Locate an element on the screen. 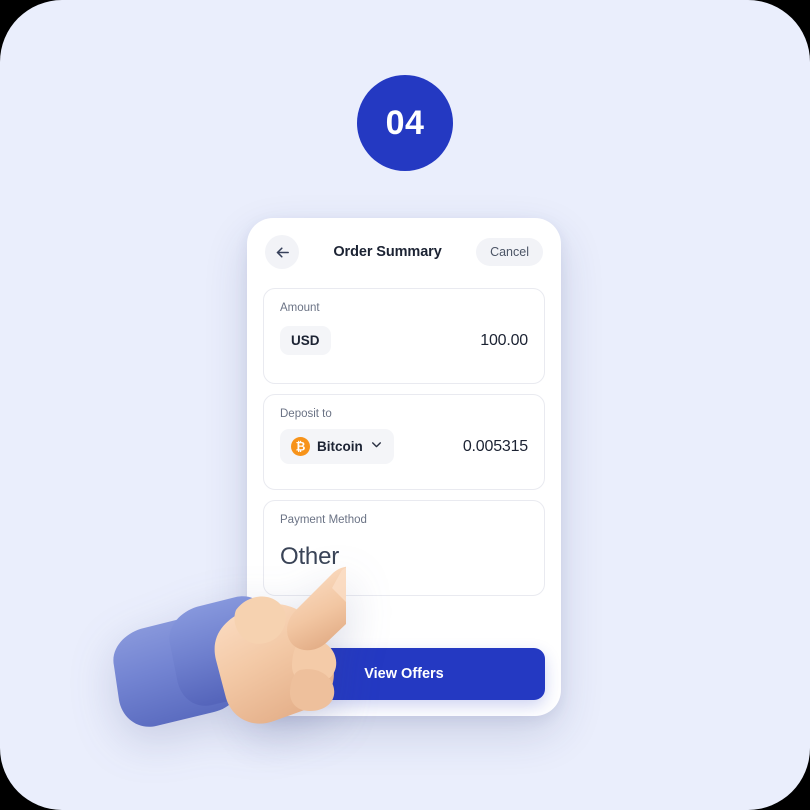 The height and width of the screenshot is (810, 810). amount-value: 100.00 is located at coordinates (504, 340).